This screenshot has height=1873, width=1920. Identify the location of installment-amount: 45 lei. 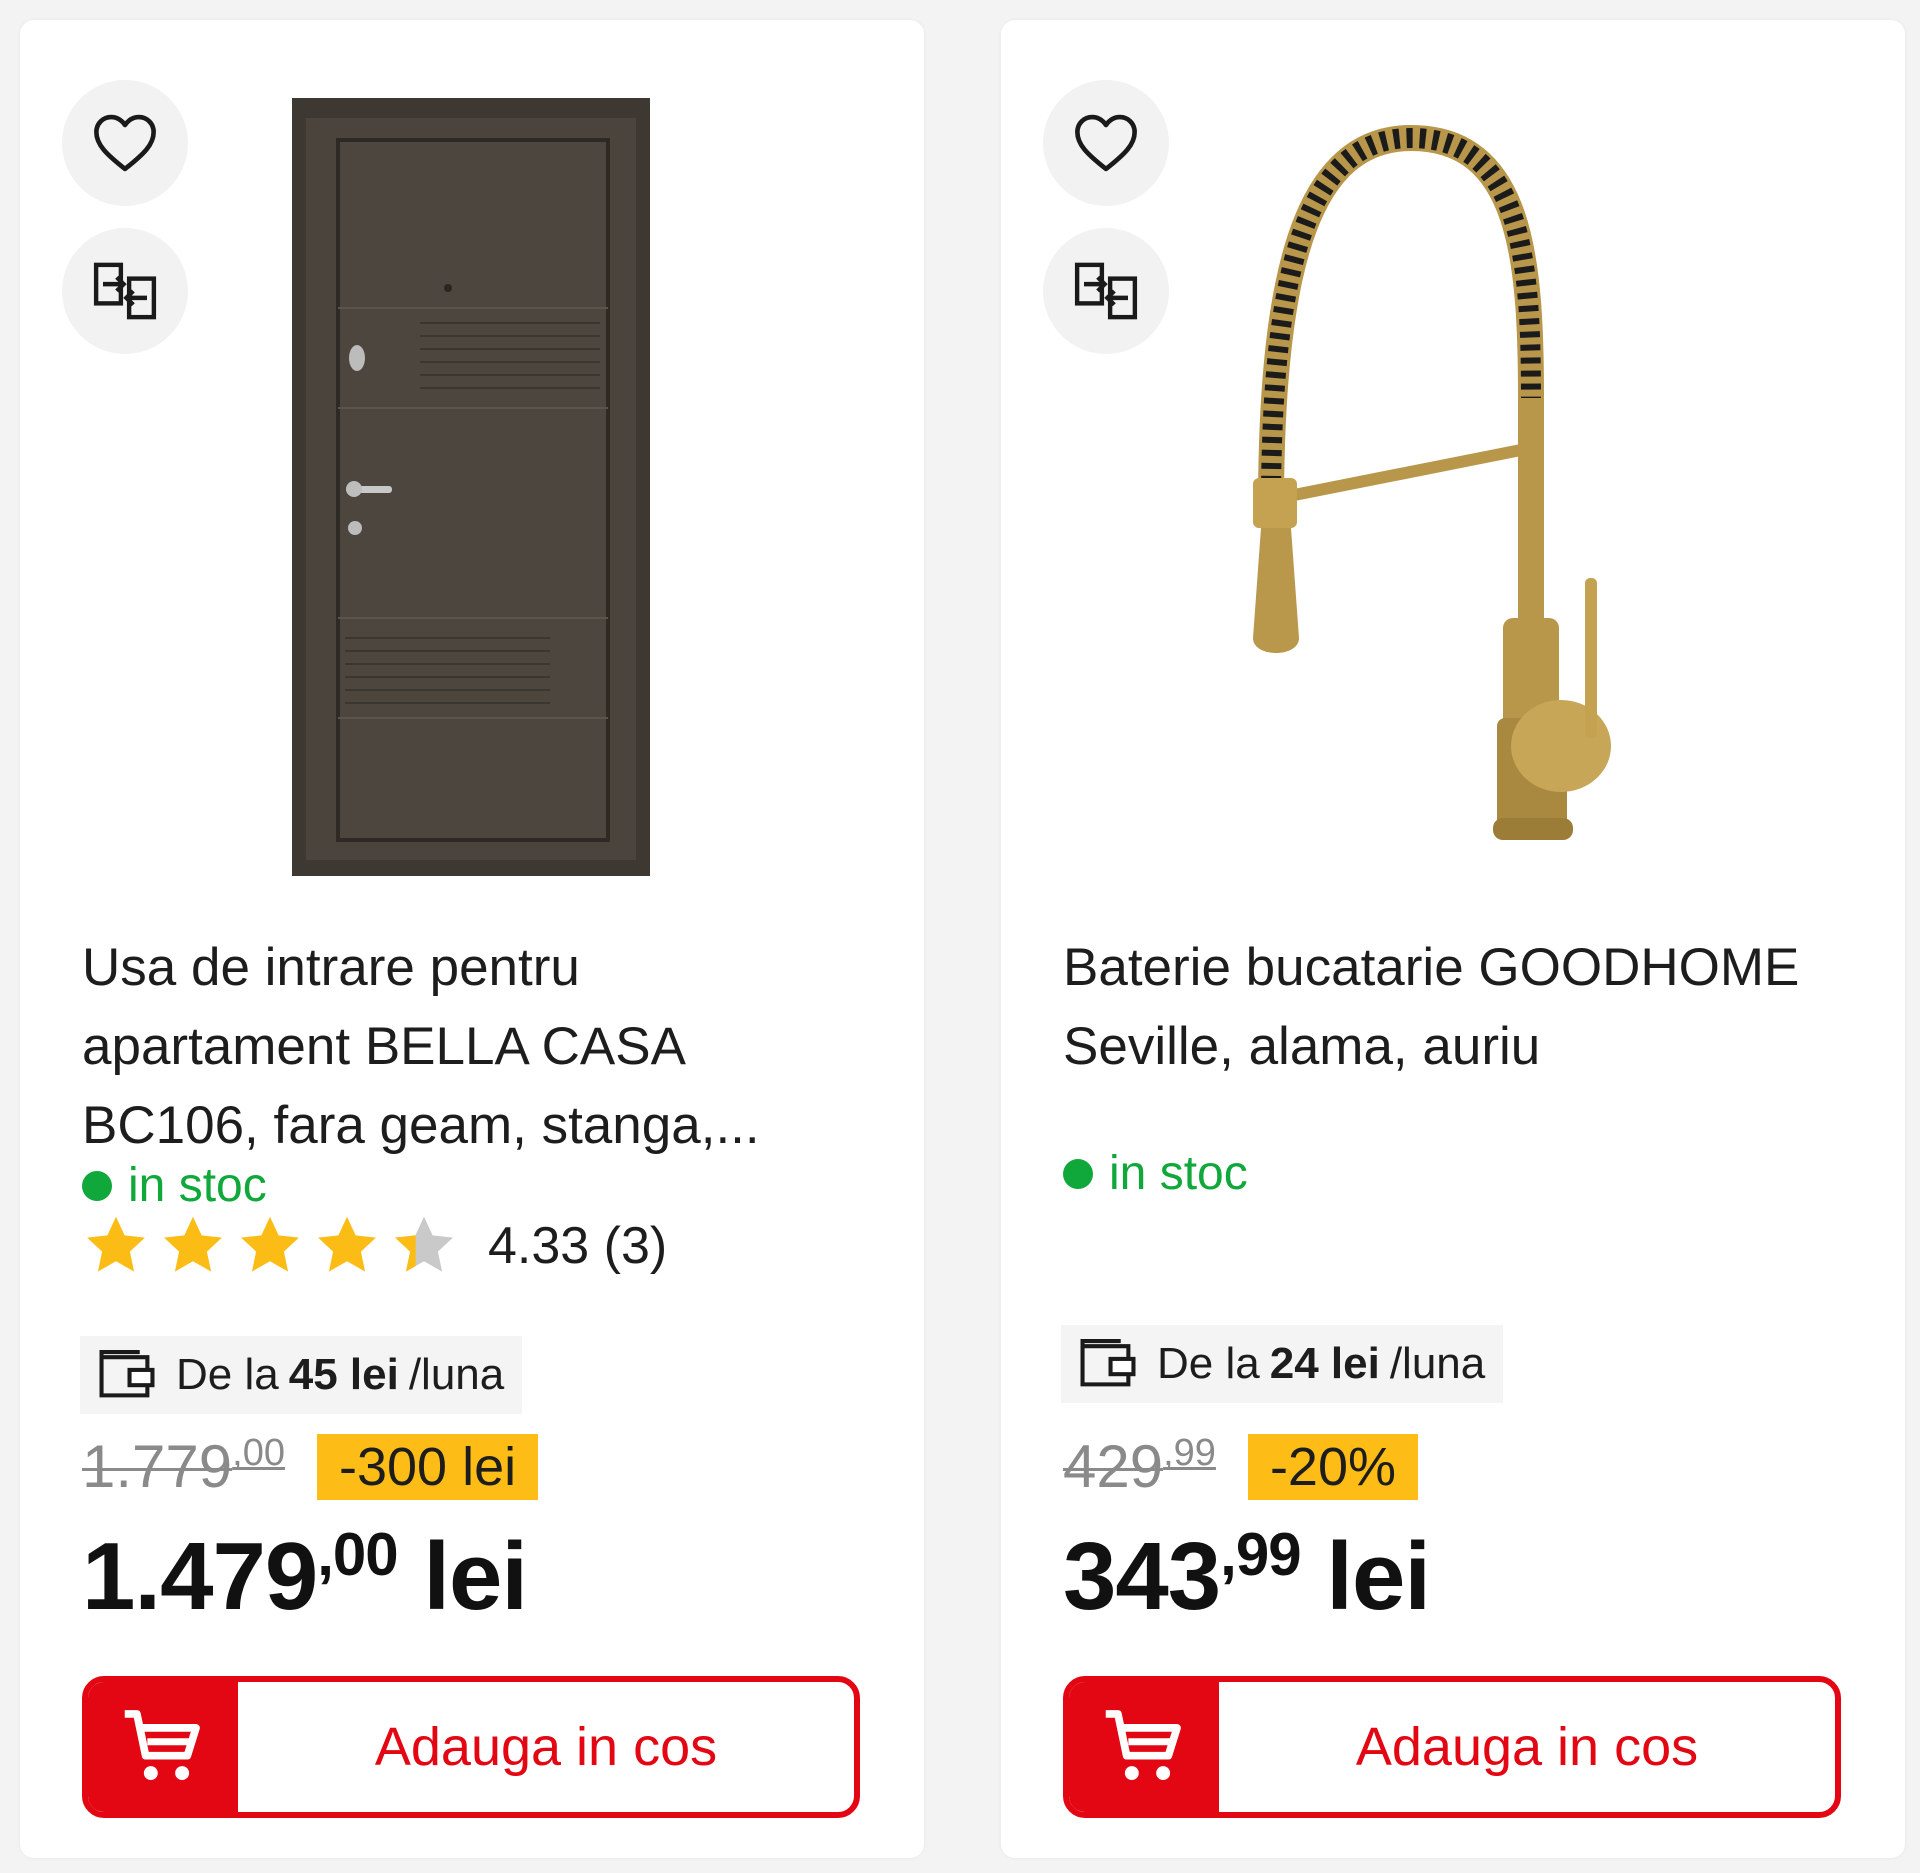
(343, 1374).